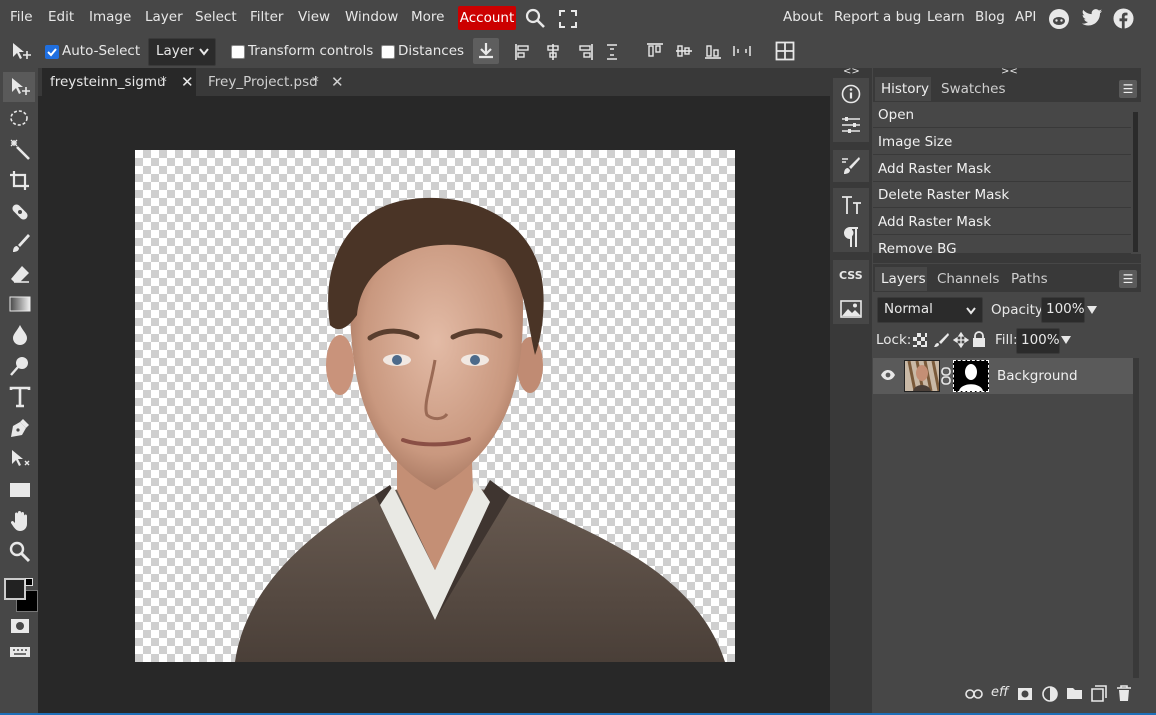 Image resolution: width=1156 pixels, height=715 pixels. I want to click on paragraph-icon, so click(851, 237).